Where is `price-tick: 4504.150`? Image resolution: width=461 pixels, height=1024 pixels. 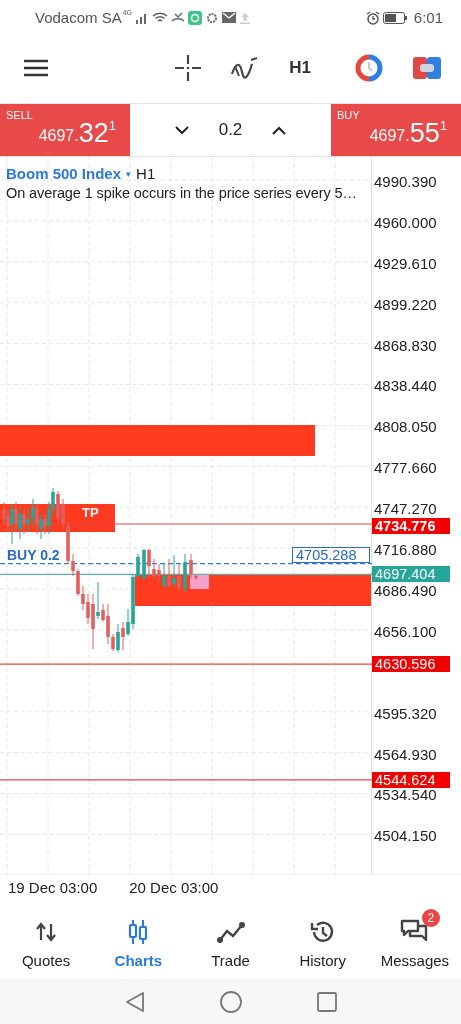
price-tick: 4504.150 is located at coordinates (405, 836).